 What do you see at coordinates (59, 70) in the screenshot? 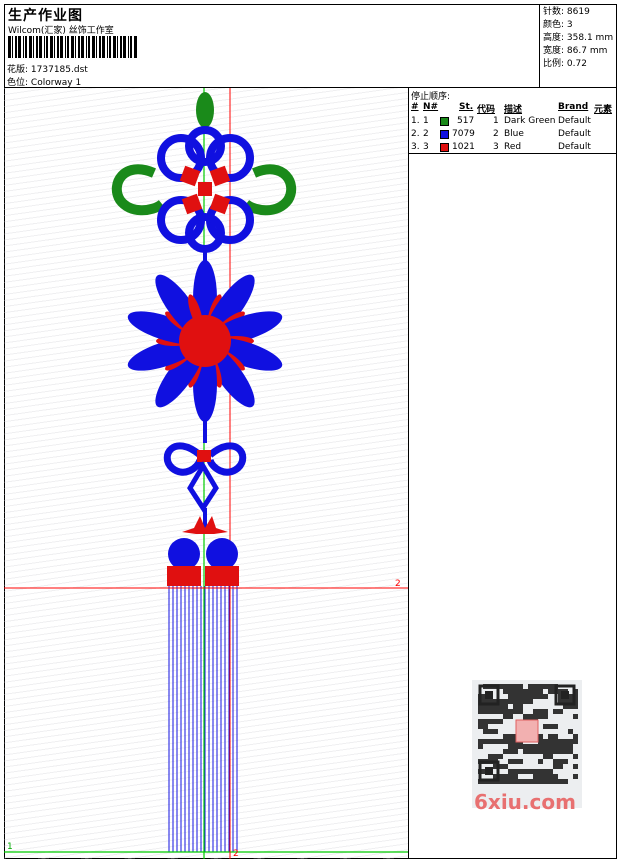
I see `file-name: 1737185.dst` at bounding box center [59, 70].